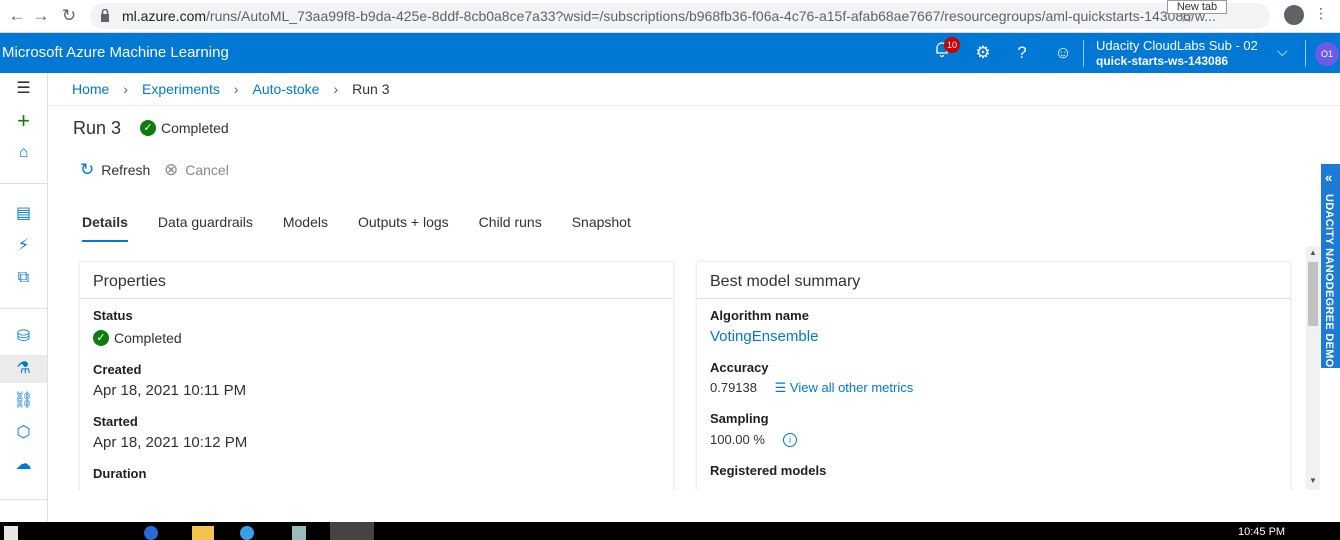  Describe the element at coordinates (352, 531) in the screenshot. I see `chrome-taskbar-icon` at that location.